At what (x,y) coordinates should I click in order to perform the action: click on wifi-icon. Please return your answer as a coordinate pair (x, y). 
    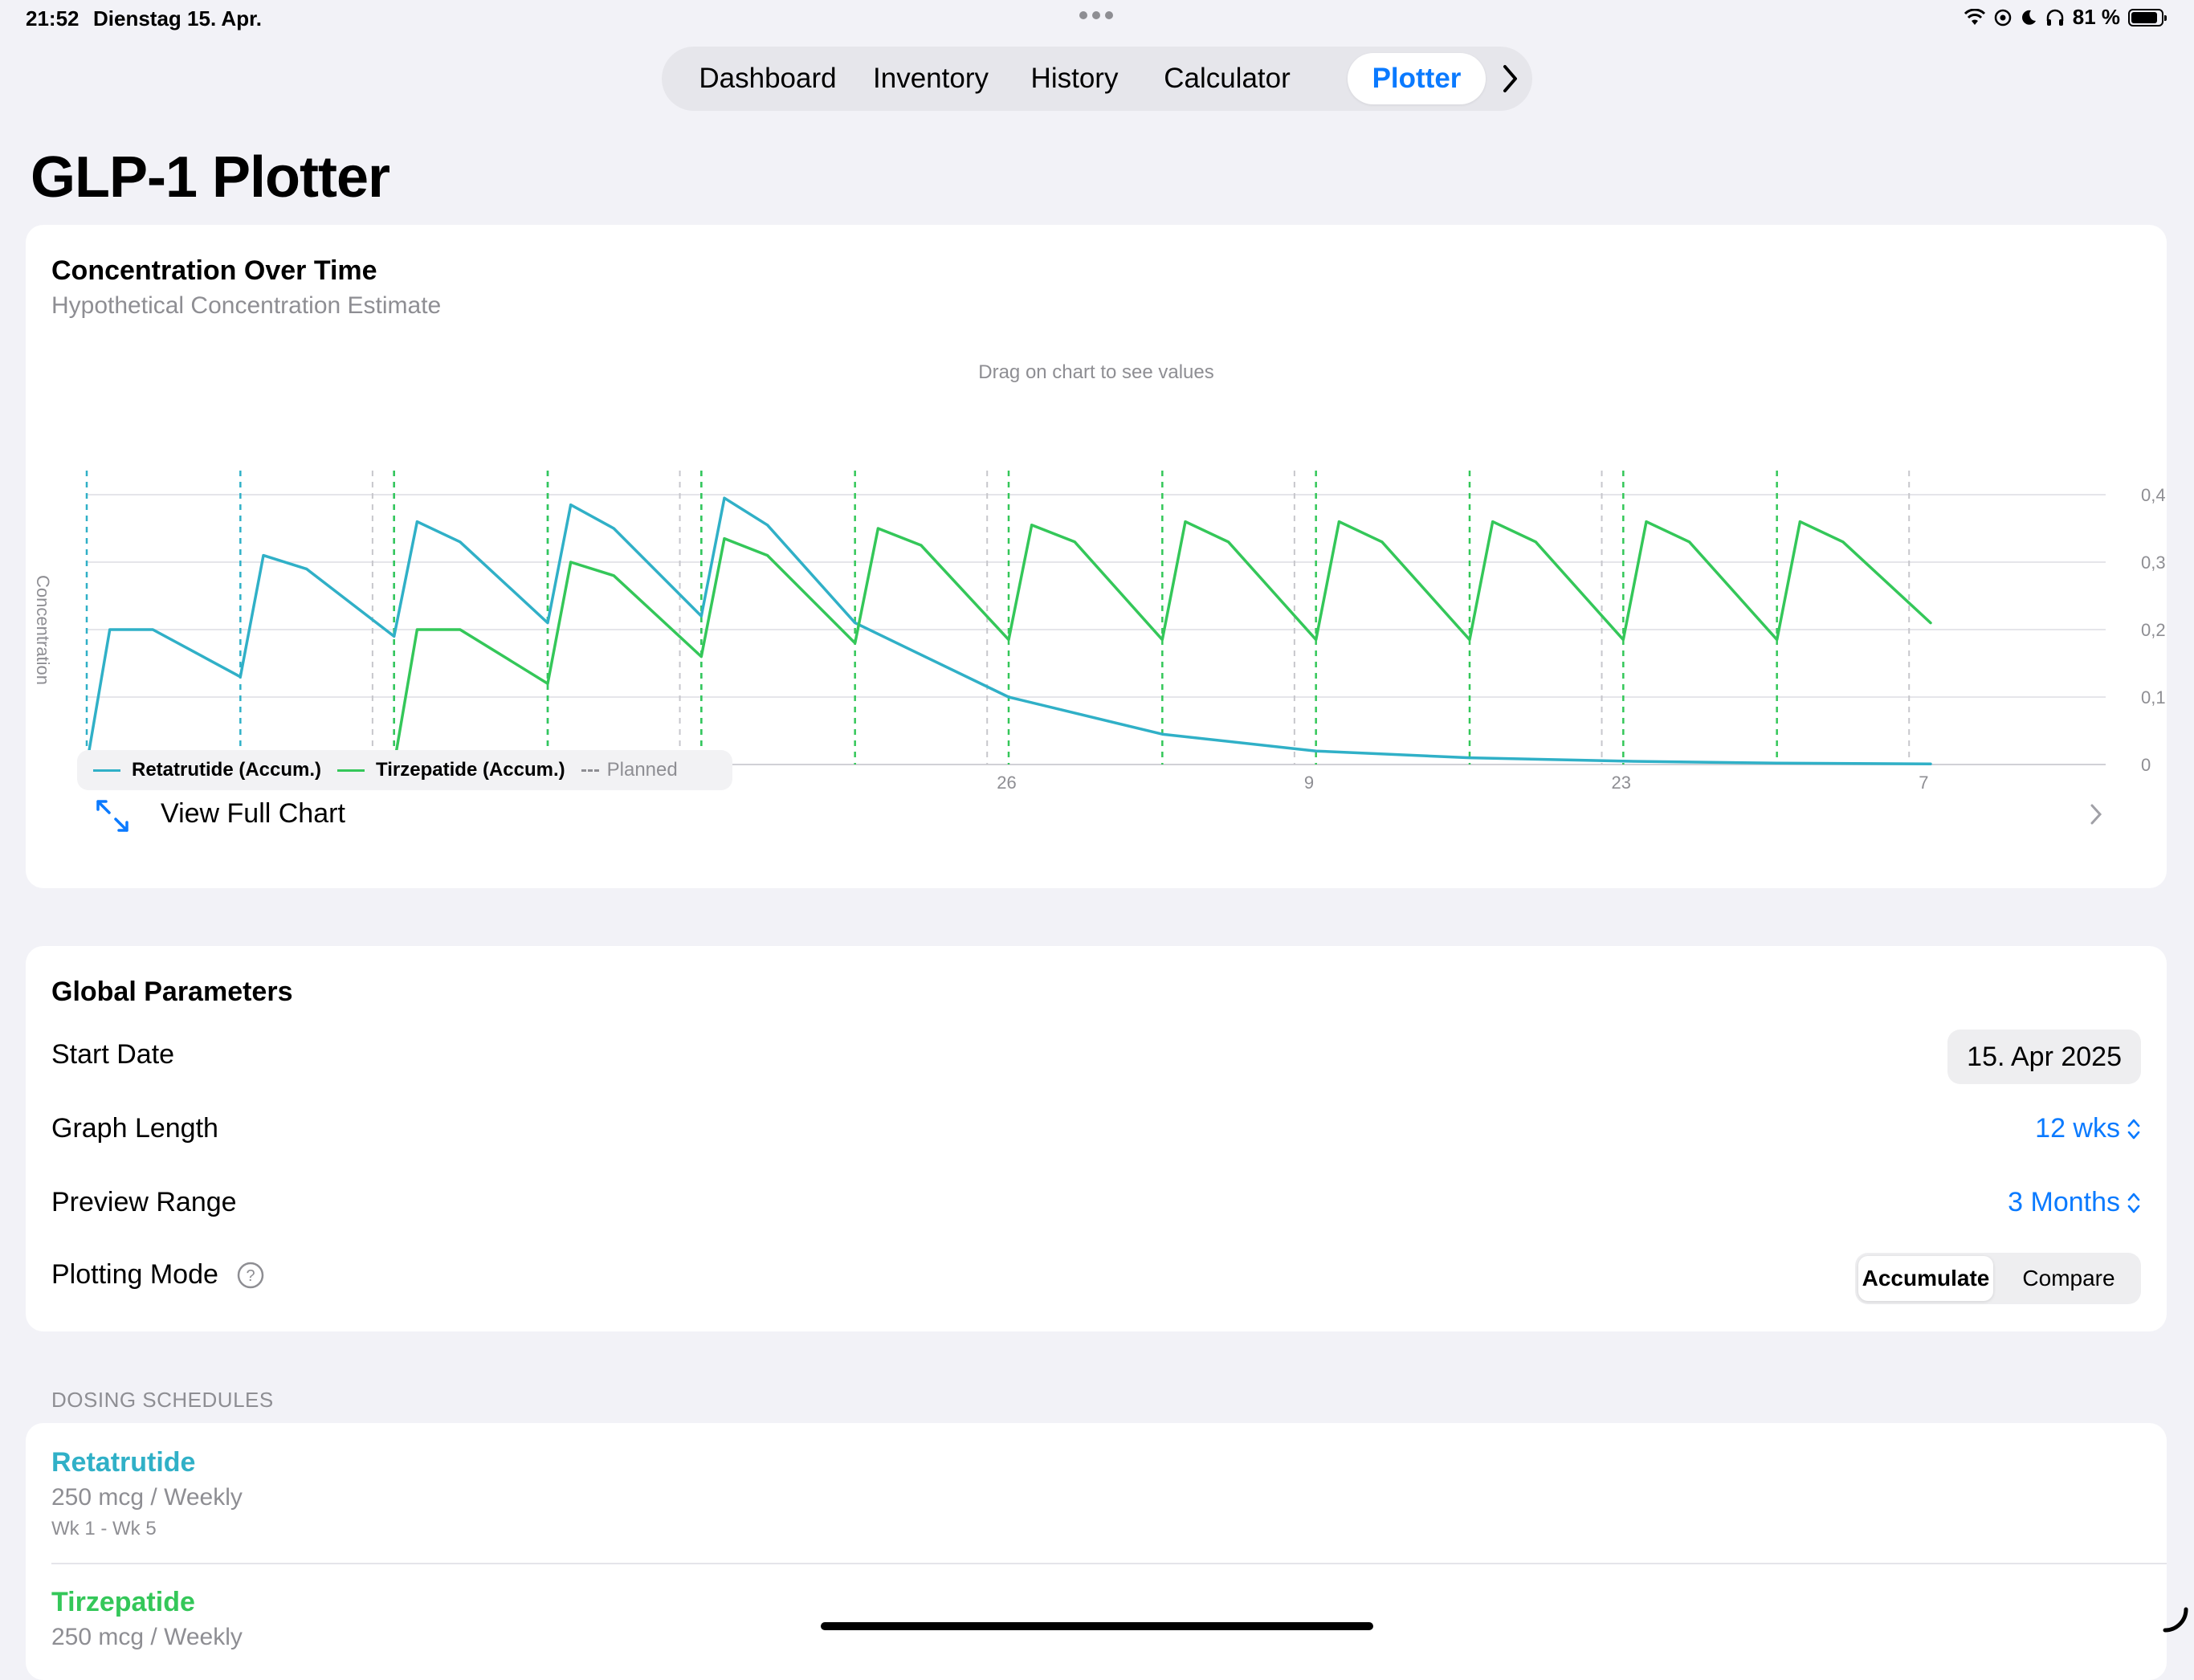
    Looking at the image, I should click on (1974, 16).